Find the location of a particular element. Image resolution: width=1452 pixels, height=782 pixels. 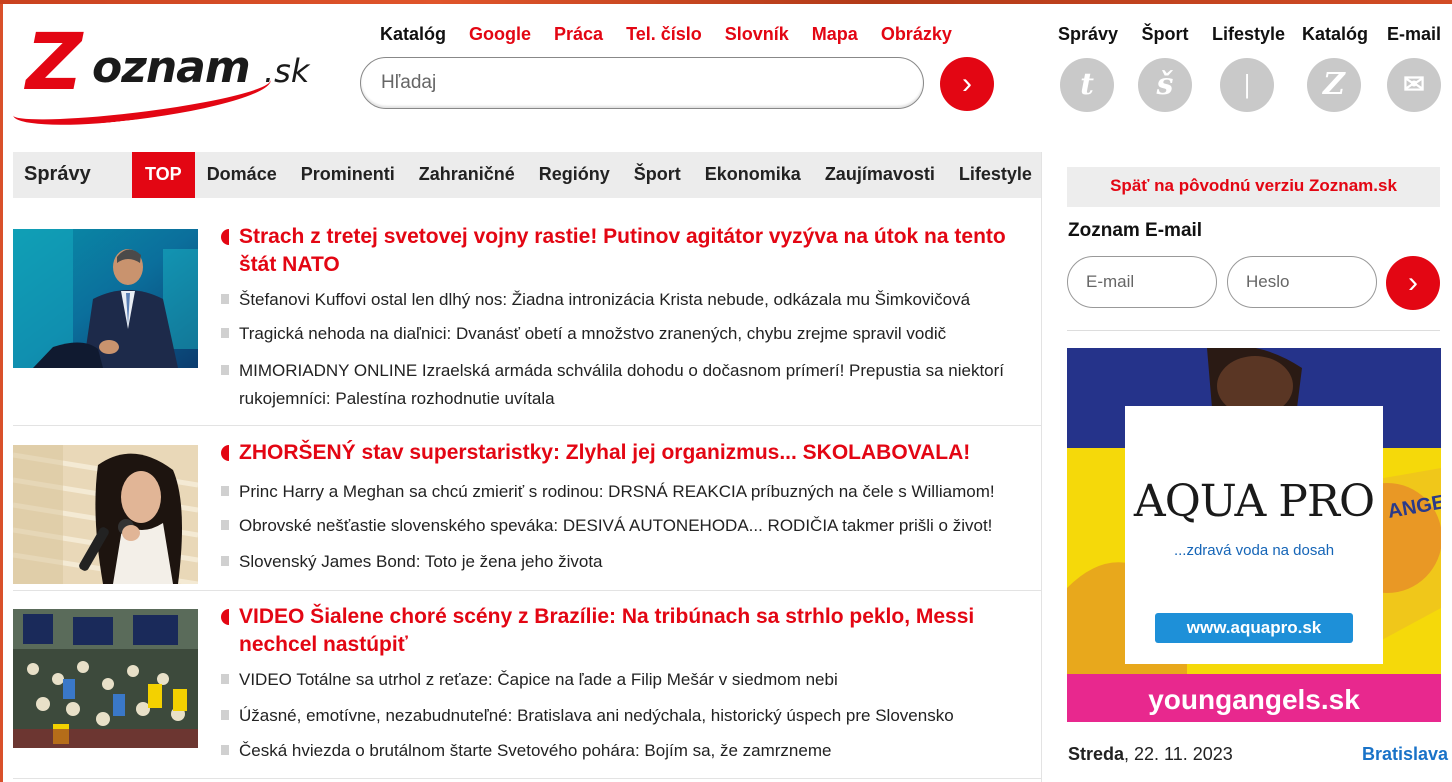

email-widget-title: Zoznam E-mail is located at coordinates (1135, 230).